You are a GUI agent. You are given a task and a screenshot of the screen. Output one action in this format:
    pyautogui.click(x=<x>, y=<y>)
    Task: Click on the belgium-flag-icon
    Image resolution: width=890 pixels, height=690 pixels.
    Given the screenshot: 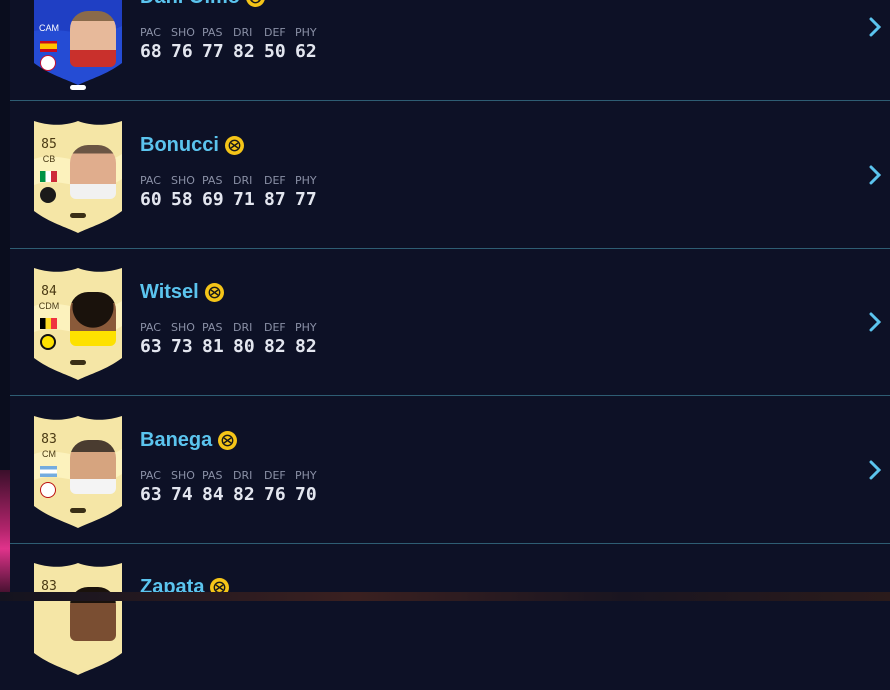 What is the action you would take?
    pyautogui.click(x=48, y=323)
    